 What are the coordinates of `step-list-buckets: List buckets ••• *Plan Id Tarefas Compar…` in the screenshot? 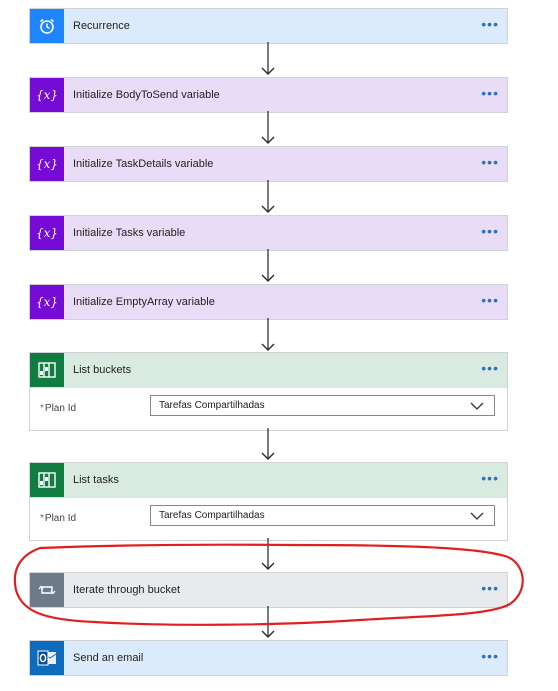 It's located at (268, 391).